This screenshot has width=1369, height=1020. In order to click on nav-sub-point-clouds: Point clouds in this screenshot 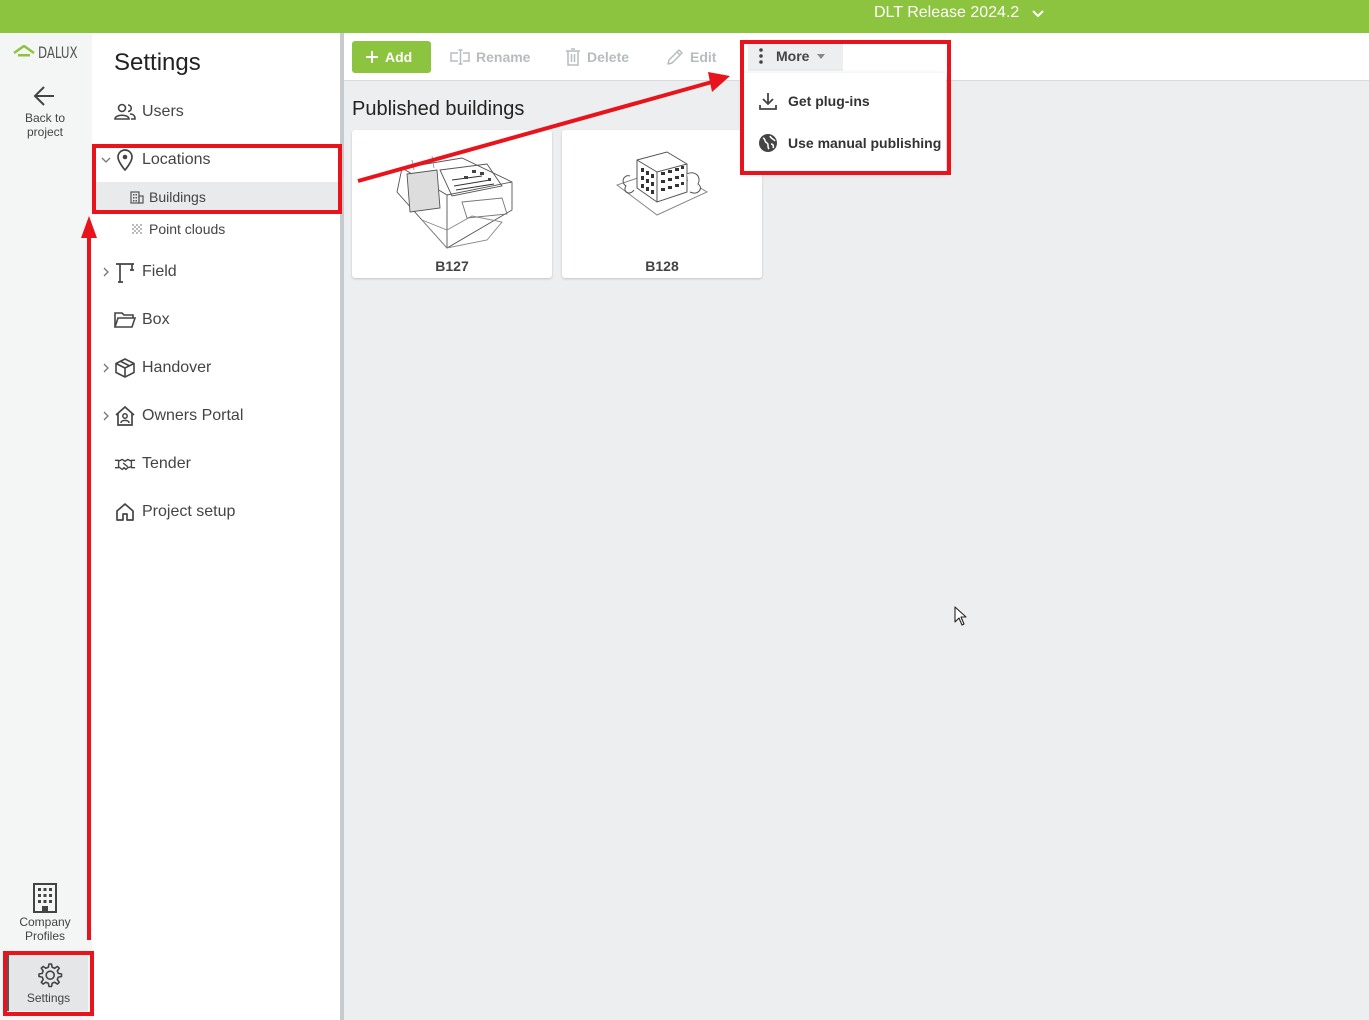, I will do `click(216, 229)`.